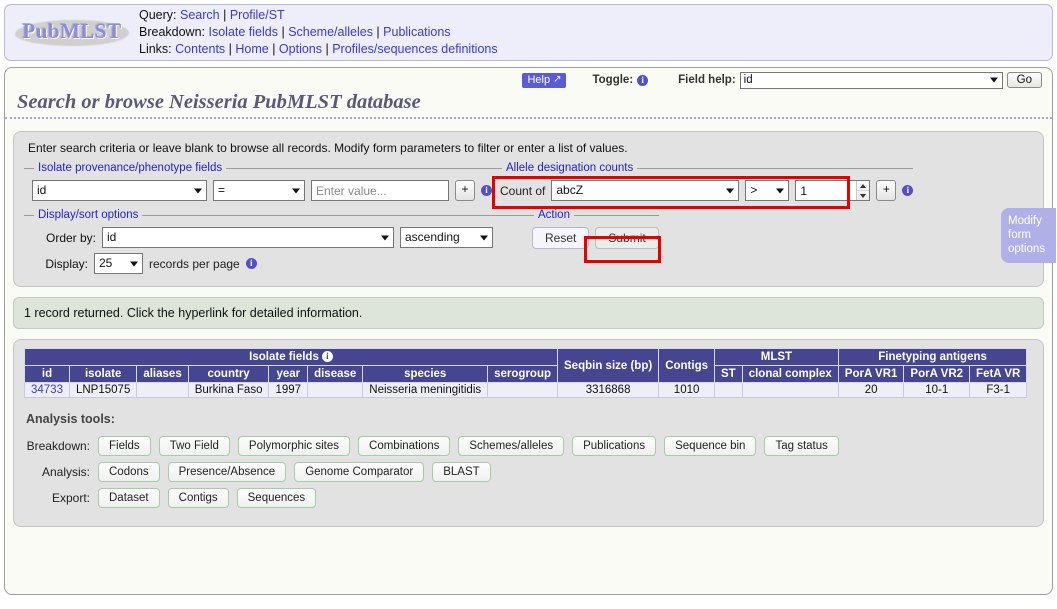 The height and width of the screenshot is (609, 1057). Describe the element at coordinates (511, 446) in the screenshot. I see `tool-button-schemes-alleles: Schemes/alleles` at that location.